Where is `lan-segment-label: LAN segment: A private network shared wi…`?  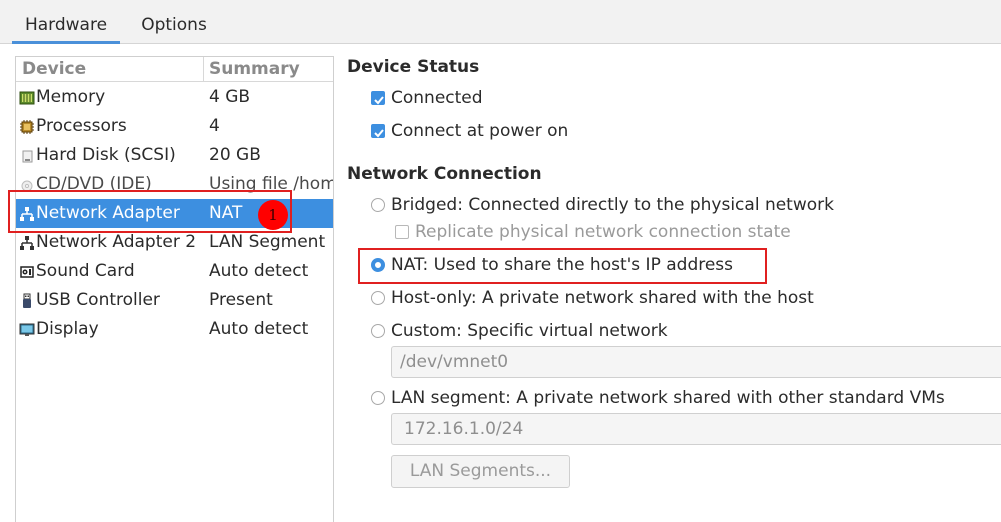
lan-segment-label: LAN segment: A private network shared wi… is located at coordinates (668, 398).